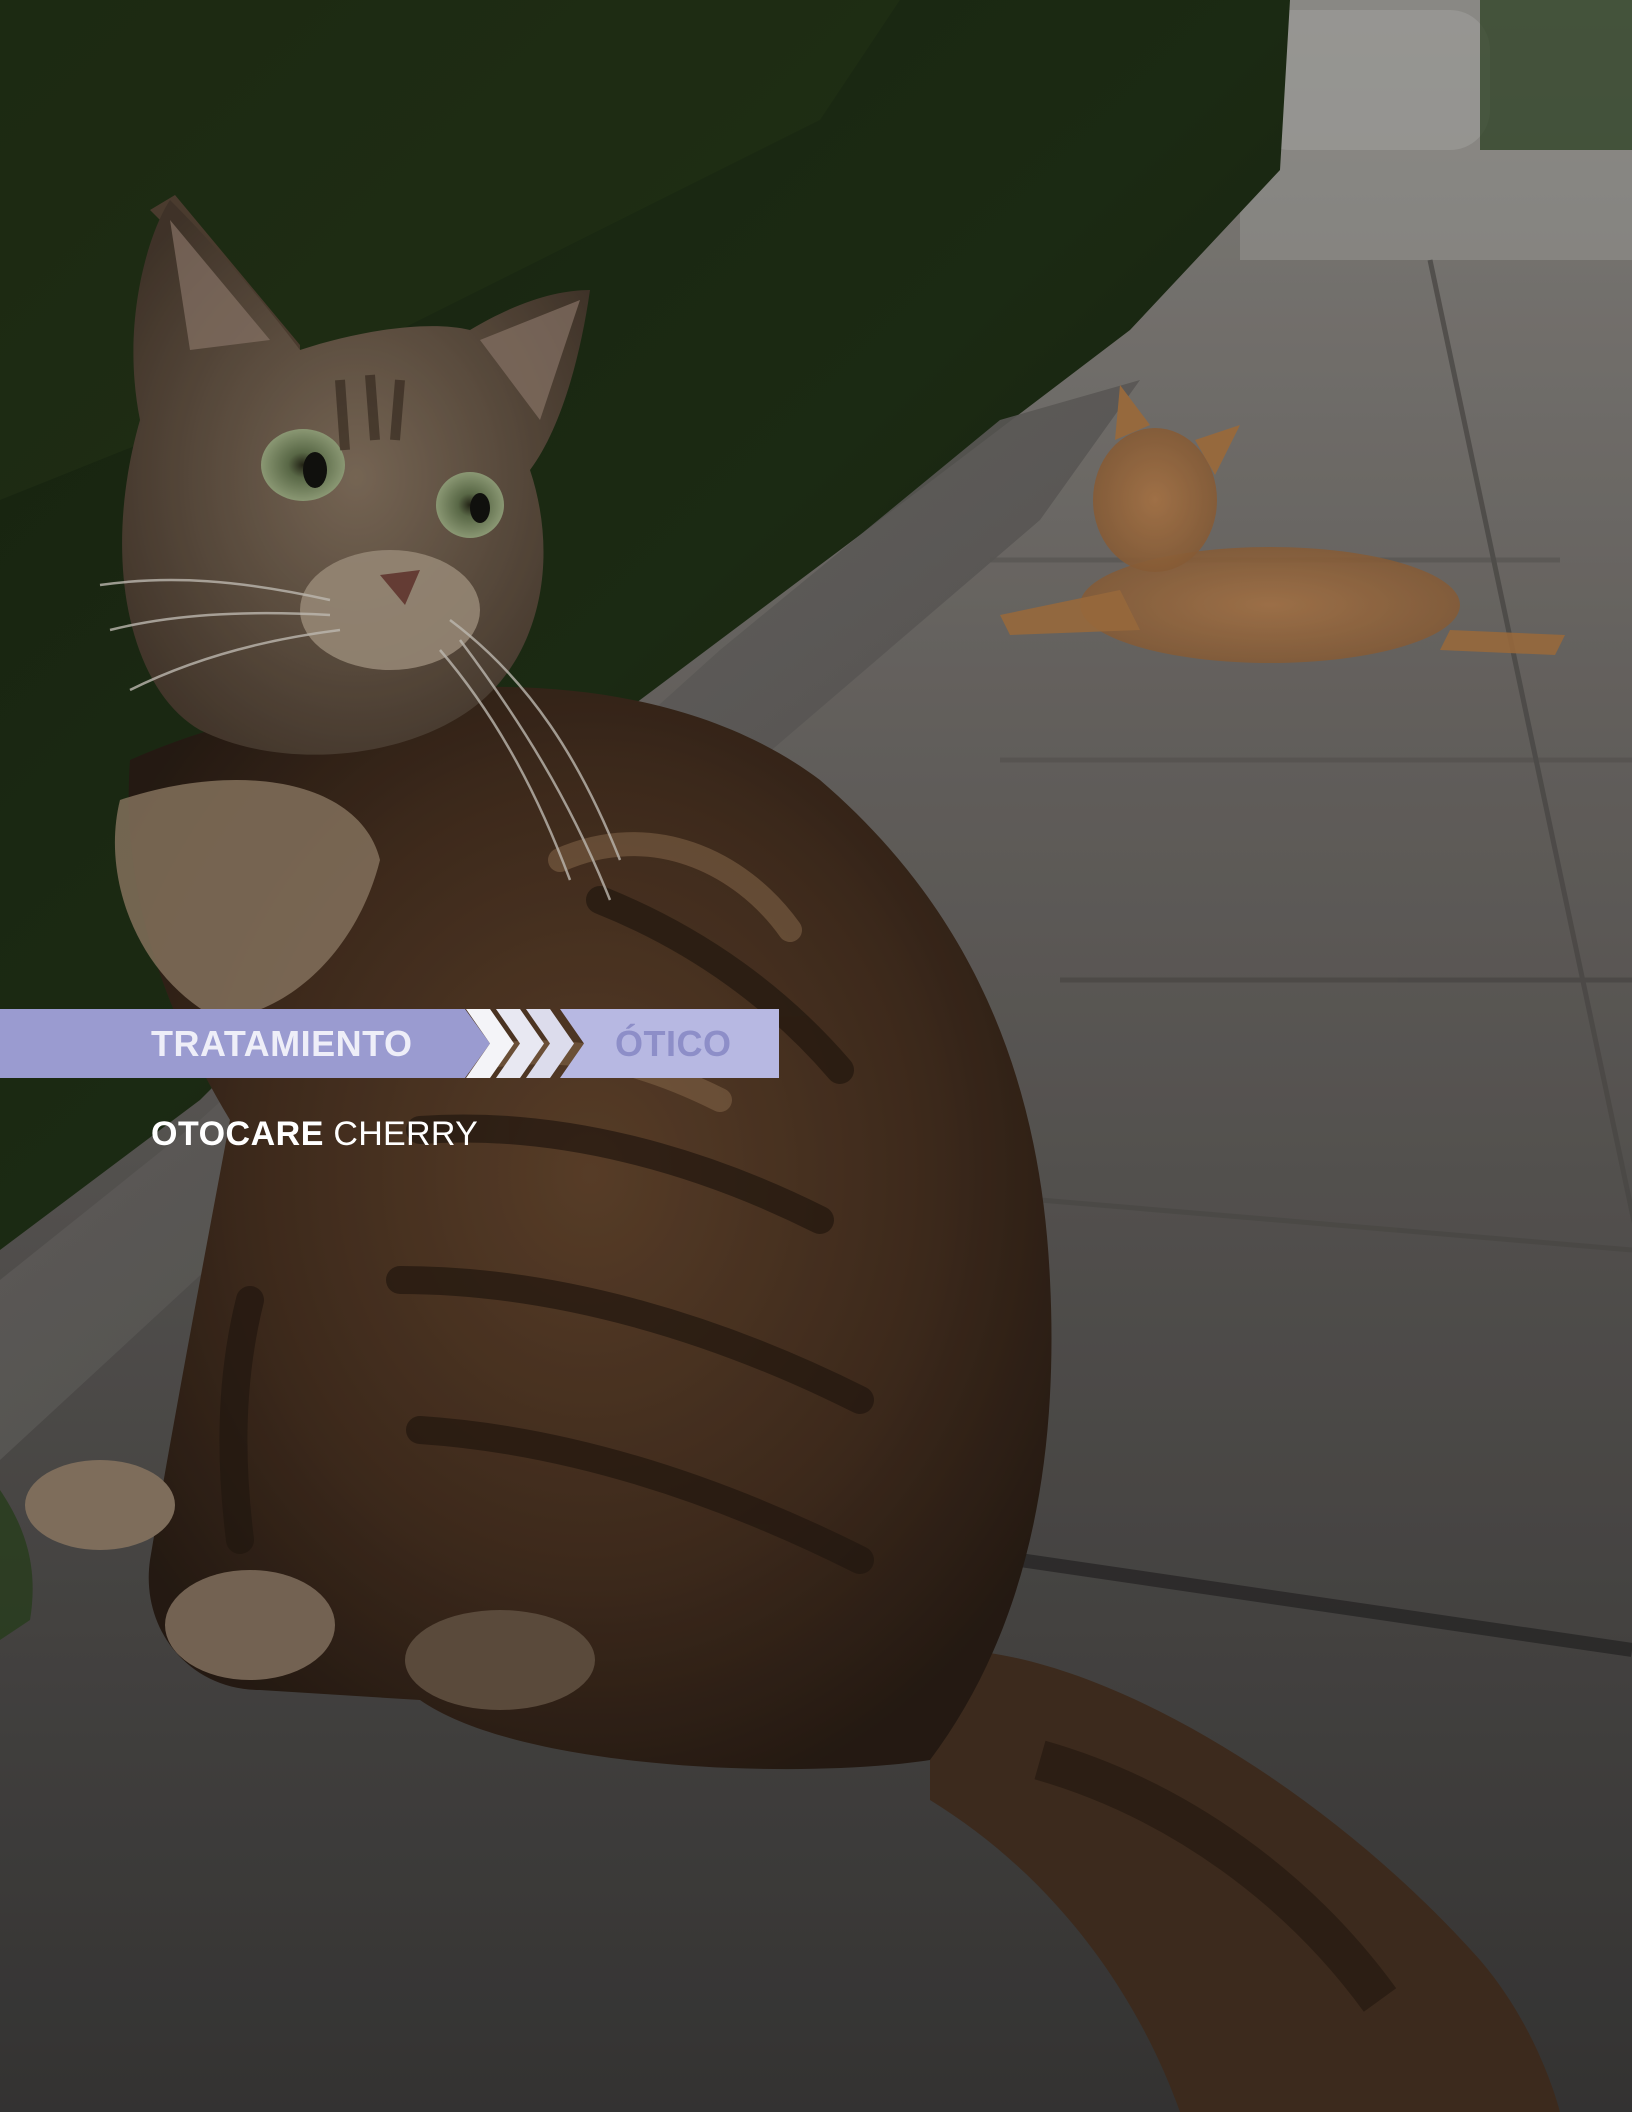  Describe the element at coordinates (237, 1134) in the screenshot. I see `product-brand: OTOCARE` at that location.